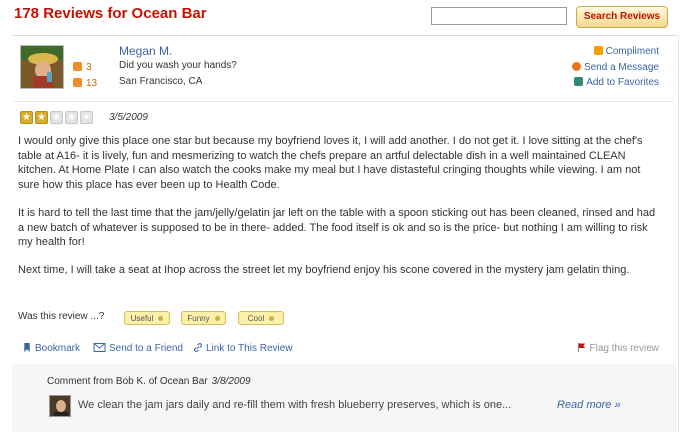  I want to click on review-date: 3/5/2009, so click(128, 117).